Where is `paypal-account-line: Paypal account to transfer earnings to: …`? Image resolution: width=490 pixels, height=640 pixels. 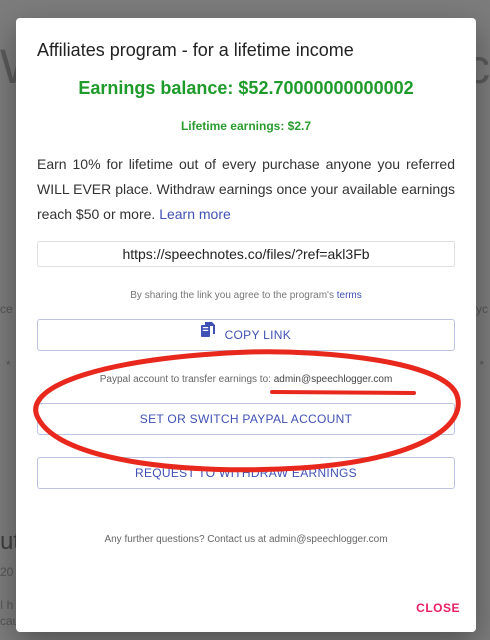
paypal-account-line: Paypal account to transfer earnings to: … is located at coordinates (246, 379).